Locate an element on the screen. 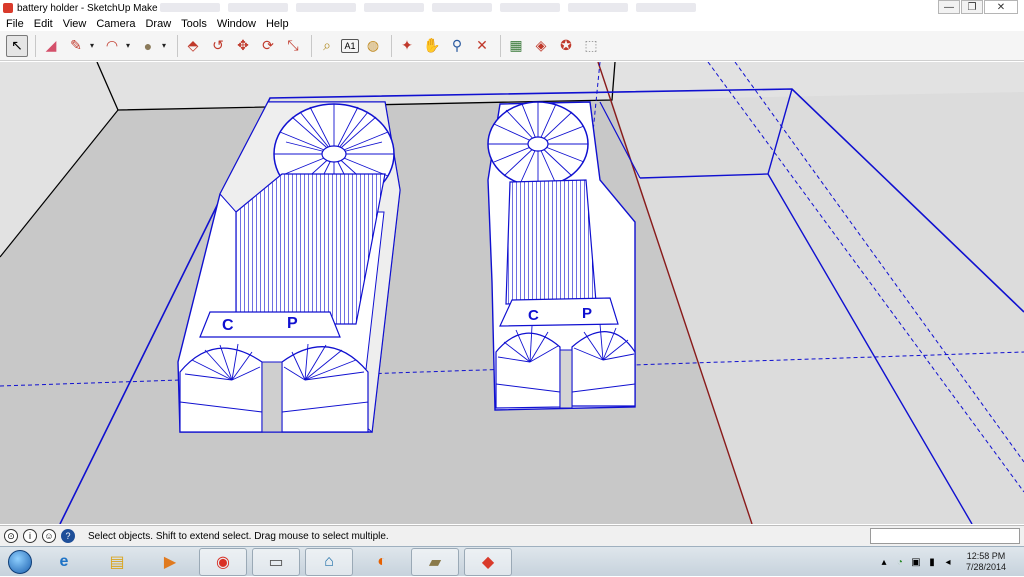  credits-icon: i is located at coordinates (30, 536).